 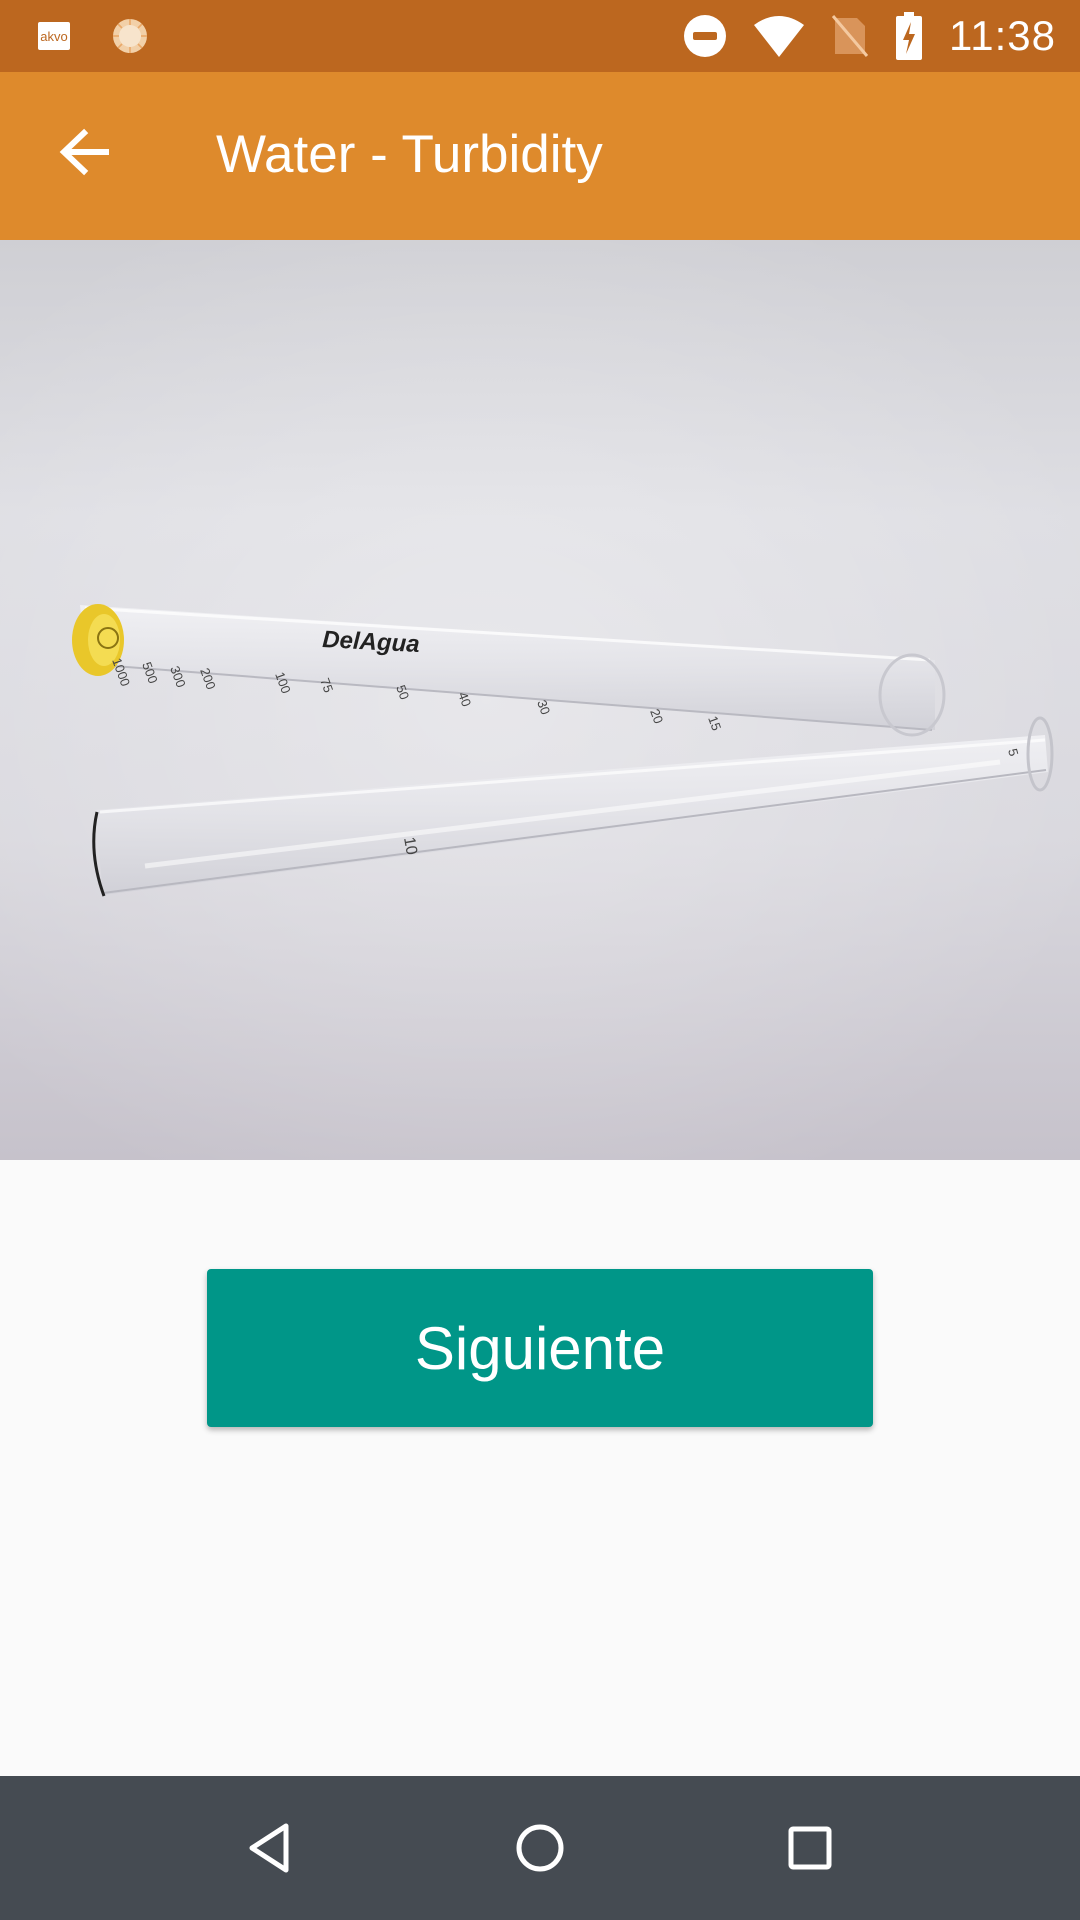 What do you see at coordinates (869, 36) in the screenshot?
I see `system-icons: 11:38` at bounding box center [869, 36].